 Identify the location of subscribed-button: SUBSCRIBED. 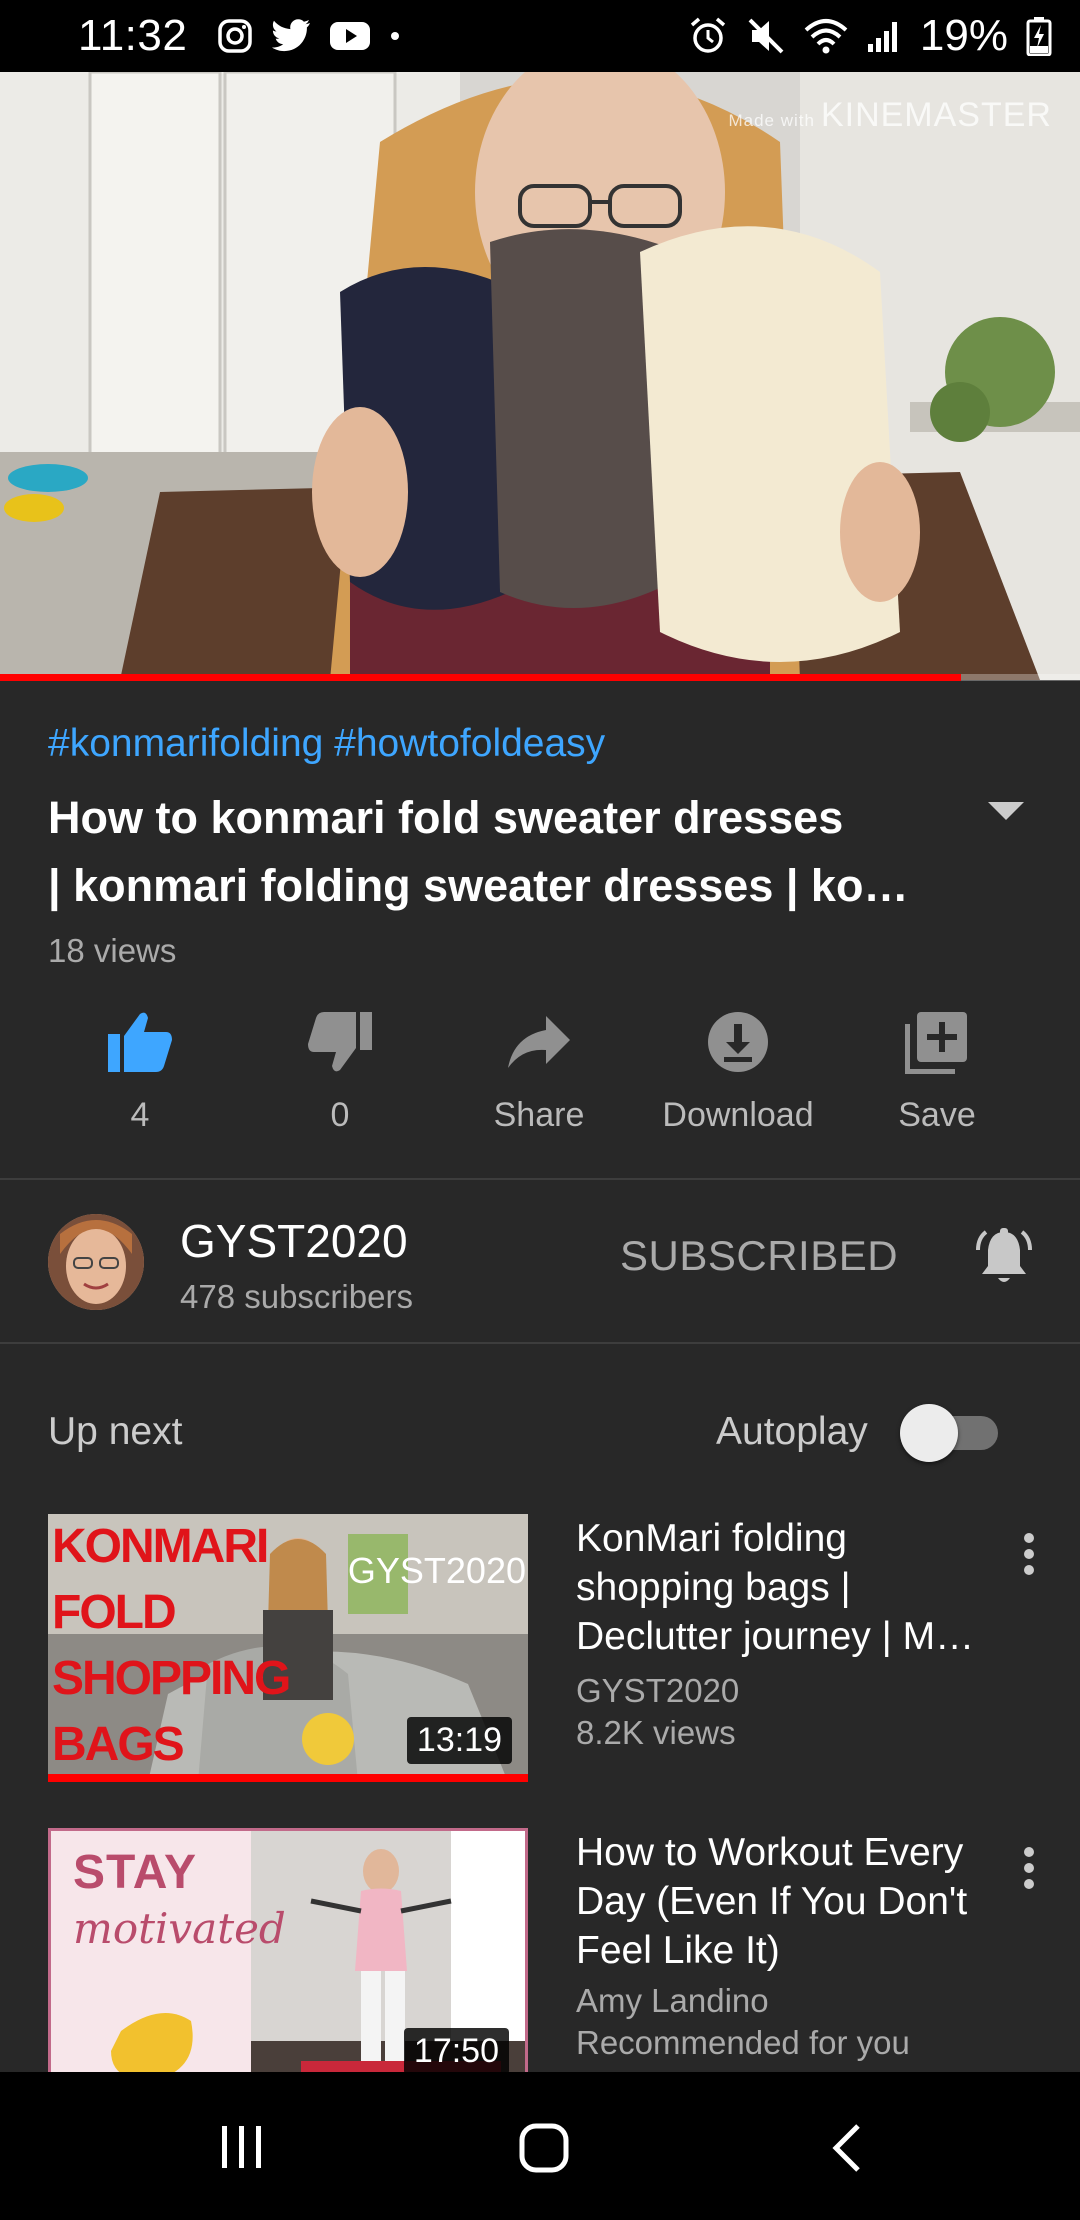
(759, 1256).